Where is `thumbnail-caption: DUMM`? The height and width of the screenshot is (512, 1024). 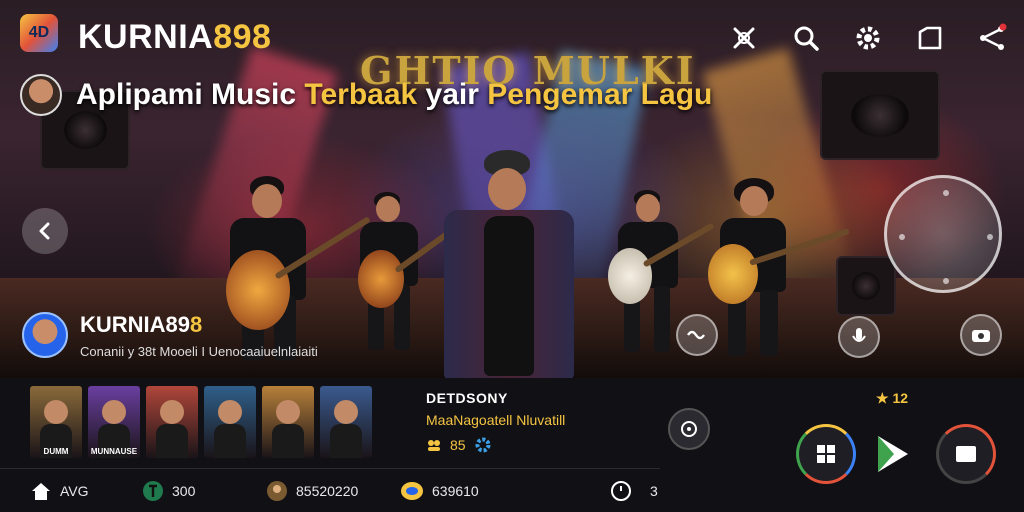 thumbnail-caption: DUMM is located at coordinates (56, 451).